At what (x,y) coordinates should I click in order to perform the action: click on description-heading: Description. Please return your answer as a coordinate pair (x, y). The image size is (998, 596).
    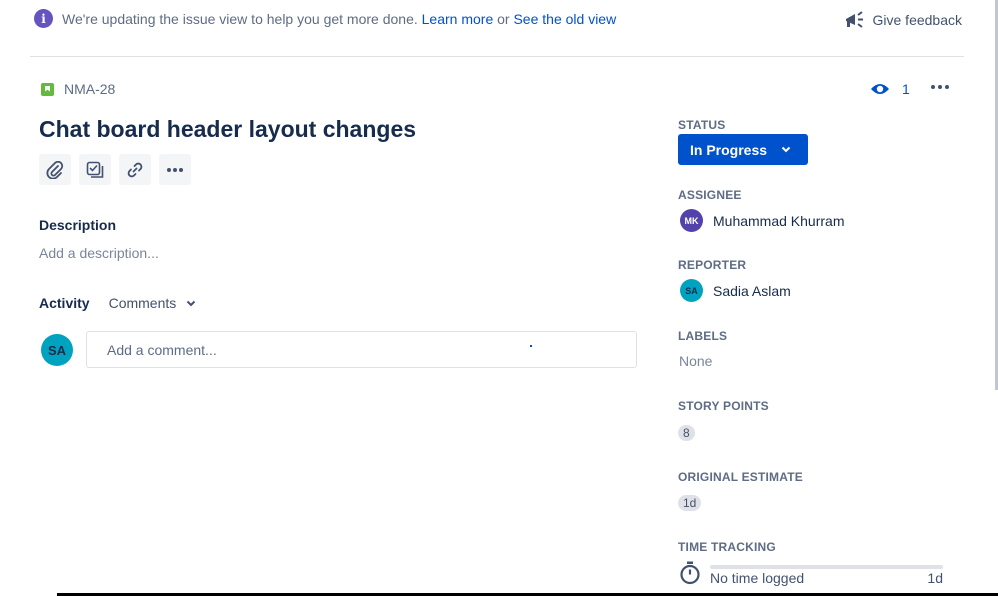
    Looking at the image, I should click on (78, 225).